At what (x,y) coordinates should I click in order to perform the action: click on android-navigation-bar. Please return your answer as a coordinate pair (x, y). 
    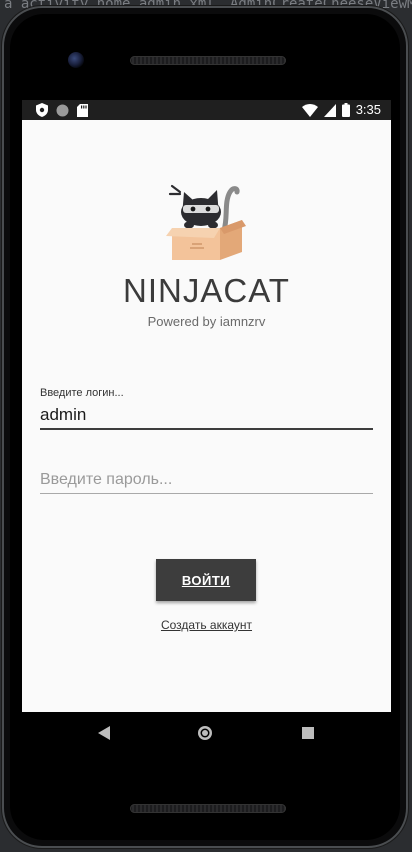
    Looking at the image, I should click on (206, 735).